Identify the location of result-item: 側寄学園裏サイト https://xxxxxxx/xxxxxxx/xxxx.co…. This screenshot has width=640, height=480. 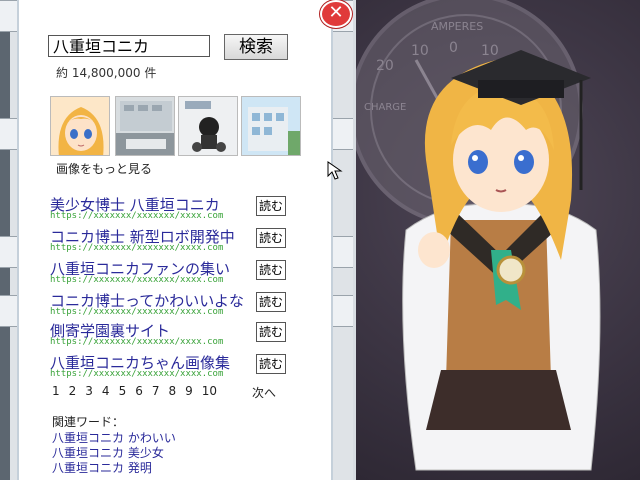
(185, 336).